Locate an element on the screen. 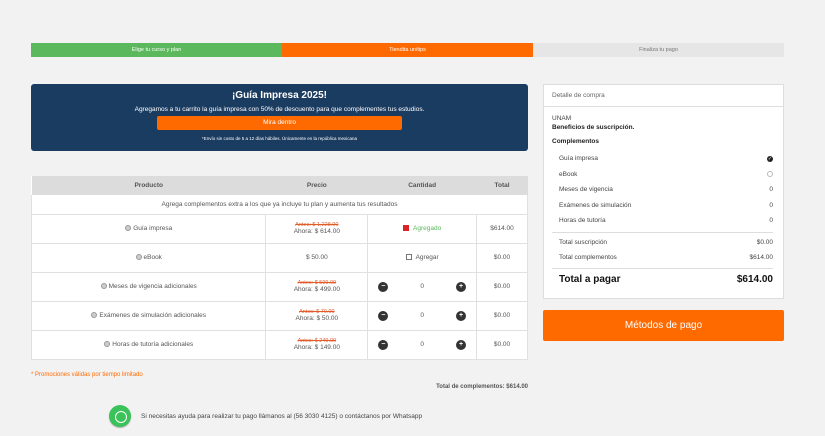  step-store: Tiendita unitips is located at coordinates (407, 50).